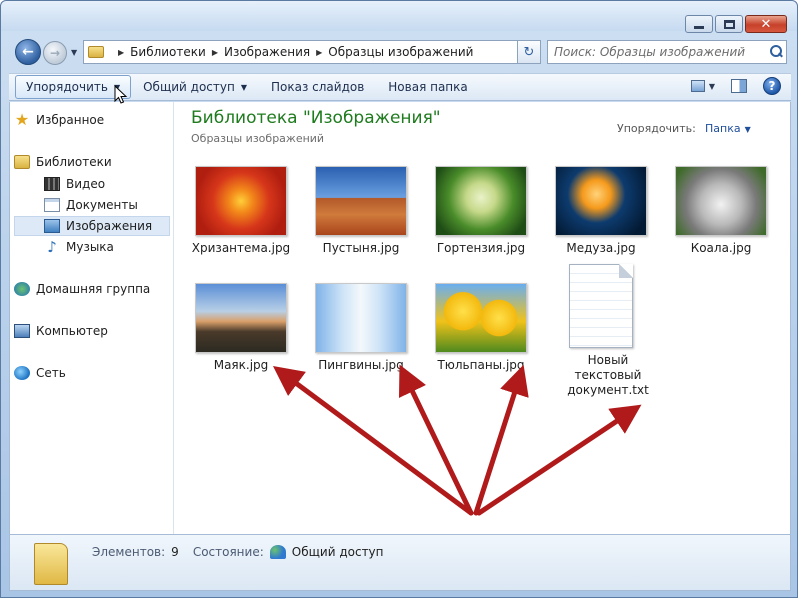 The image size is (798, 598). I want to click on file-tile: Новый текстовый документ.txt, so click(601, 331).